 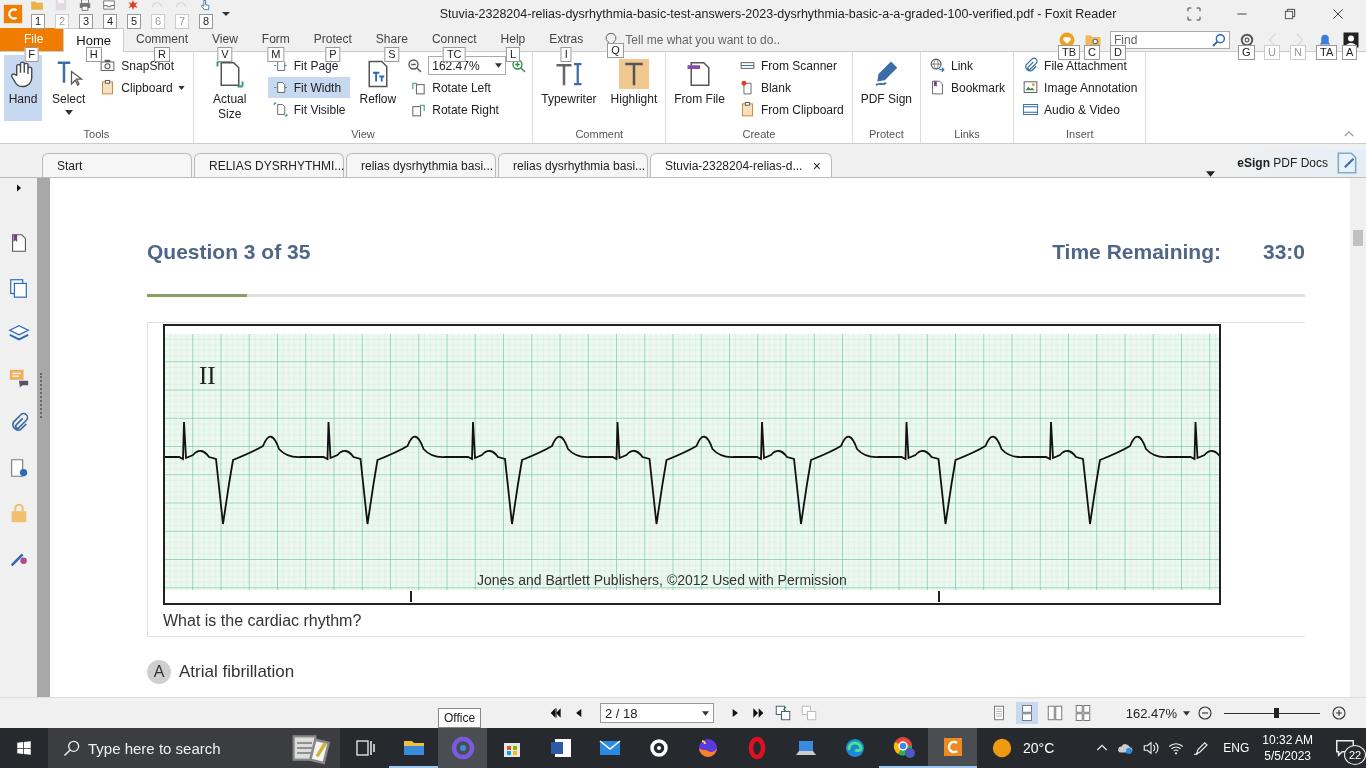 I want to click on ring-logo-icon, so click(x=462, y=748).